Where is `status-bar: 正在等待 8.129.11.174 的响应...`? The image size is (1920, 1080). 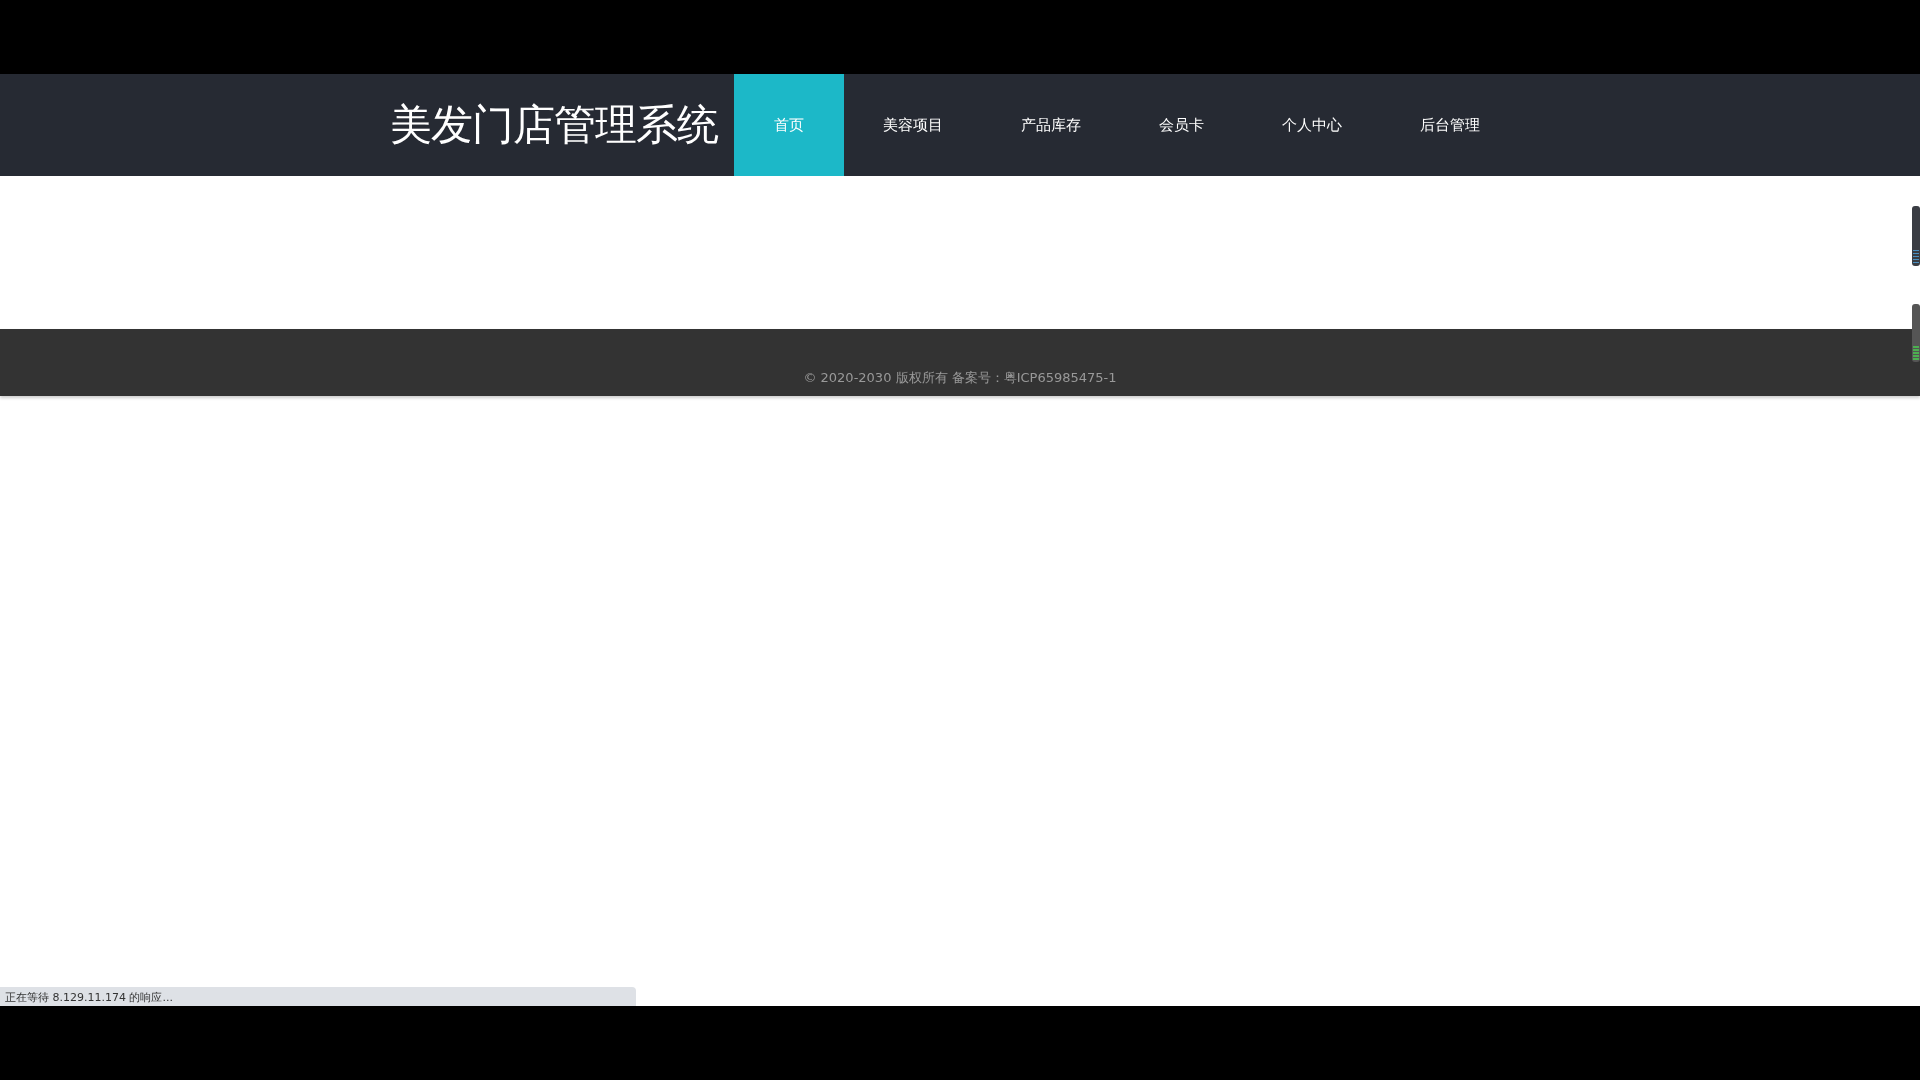
status-bar: 正在等待 8.129.11.174 的响应... is located at coordinates (318, 996).